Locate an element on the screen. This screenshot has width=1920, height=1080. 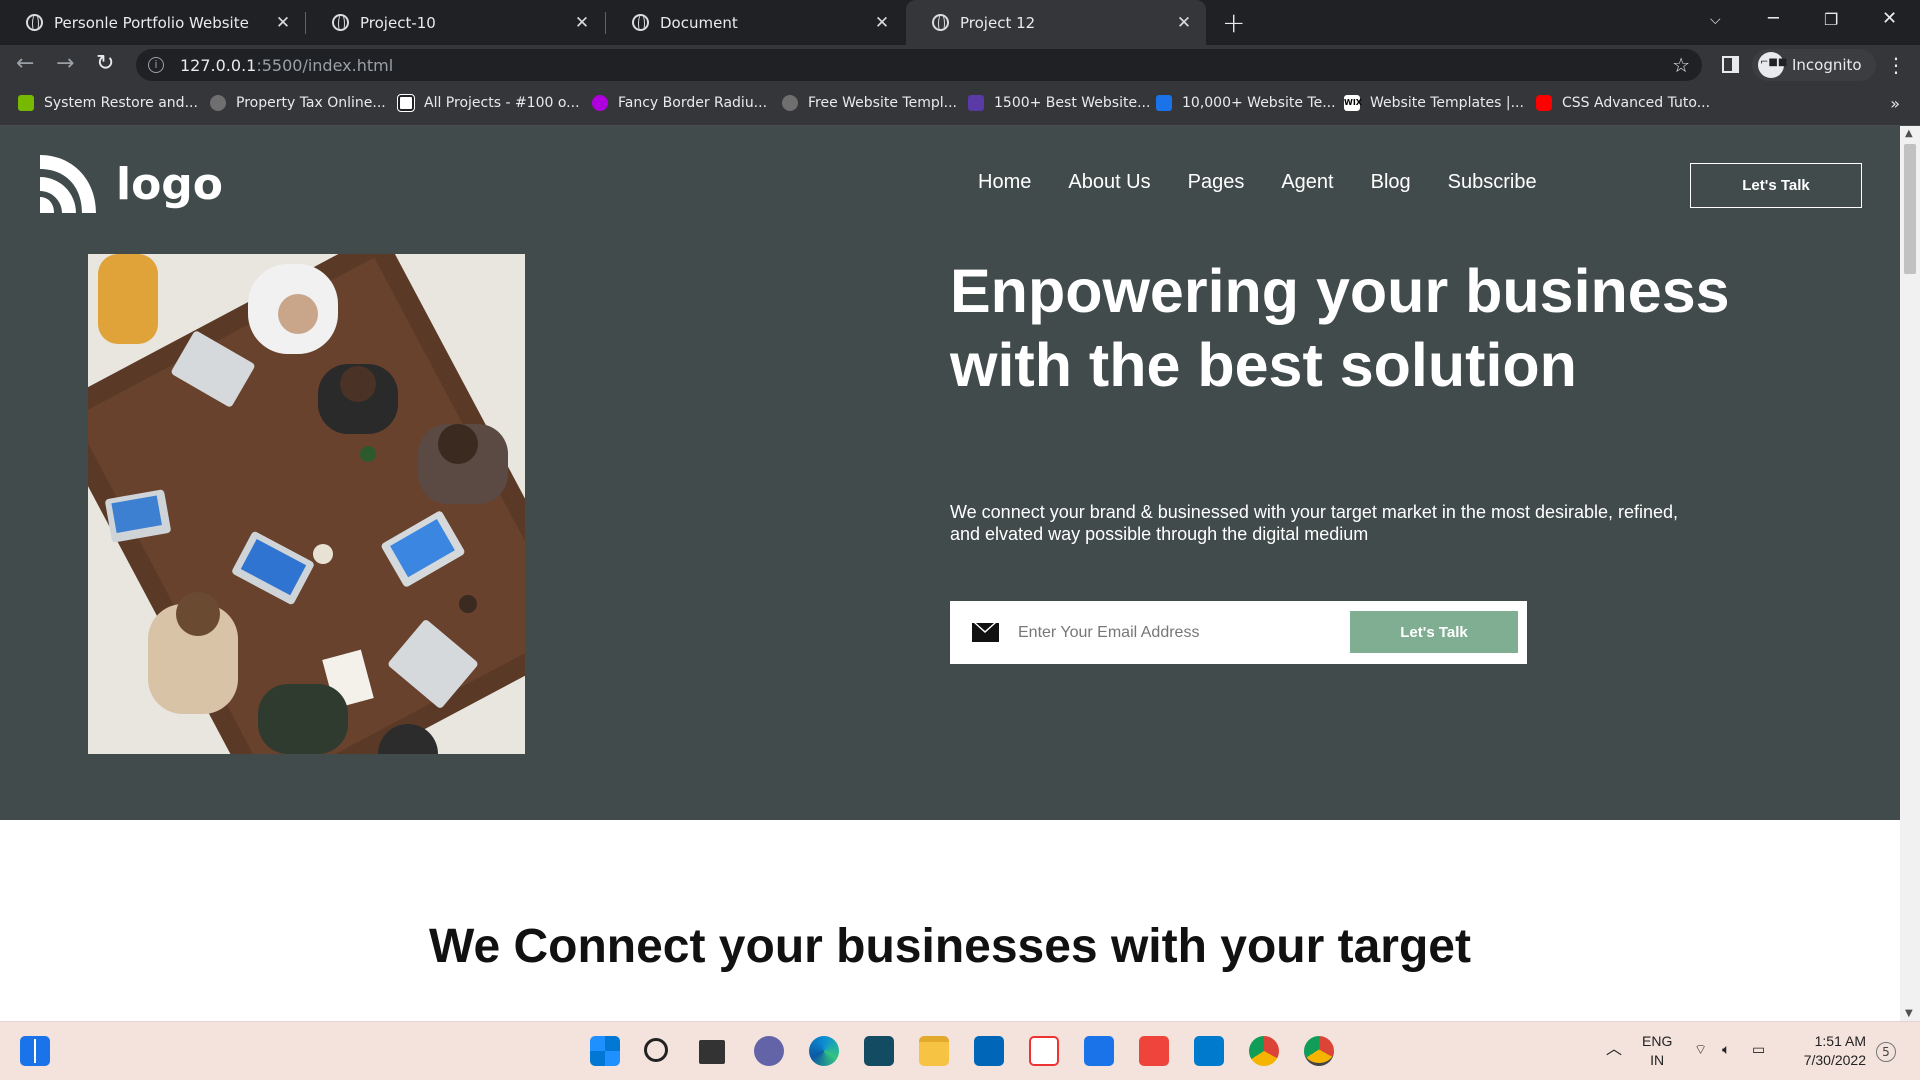
page-scrollbar: ▲ ▼ is located at coordinates (1910, 573).